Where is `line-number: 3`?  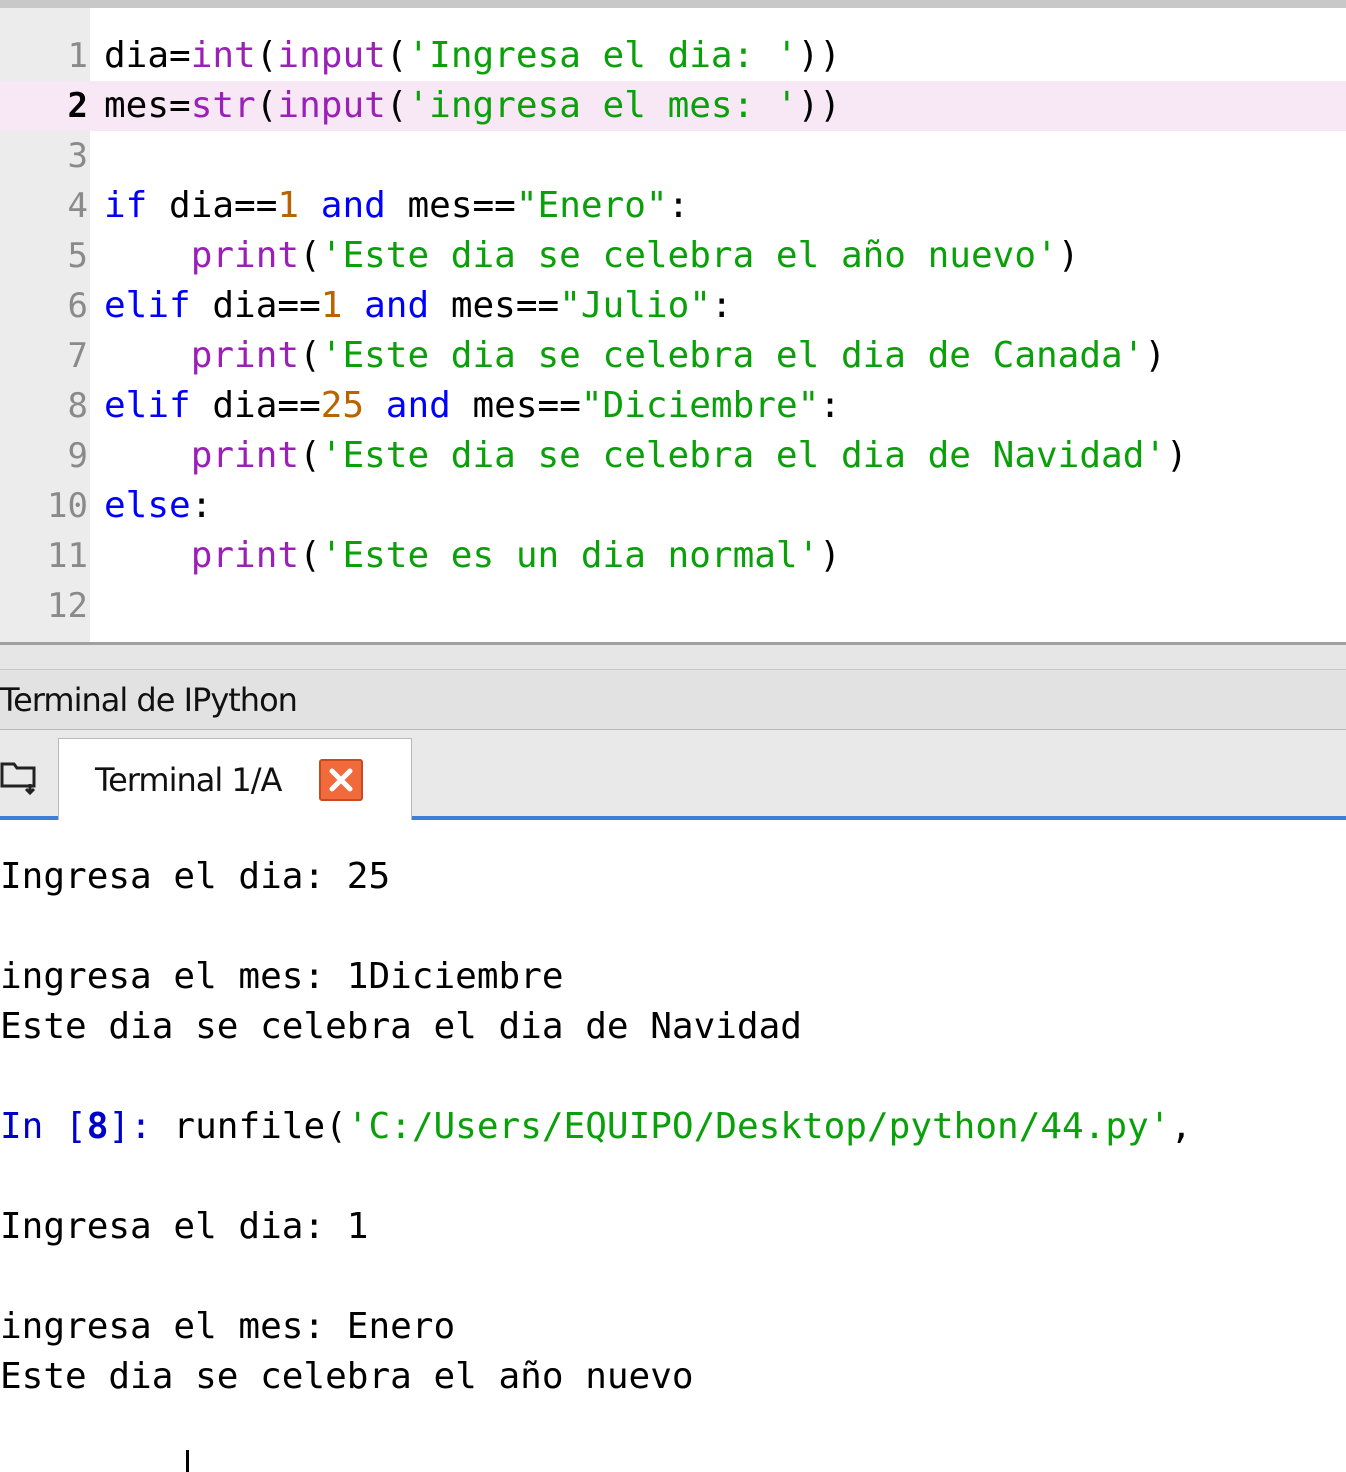 line-number: 3 is located at coordinates (77, 156).